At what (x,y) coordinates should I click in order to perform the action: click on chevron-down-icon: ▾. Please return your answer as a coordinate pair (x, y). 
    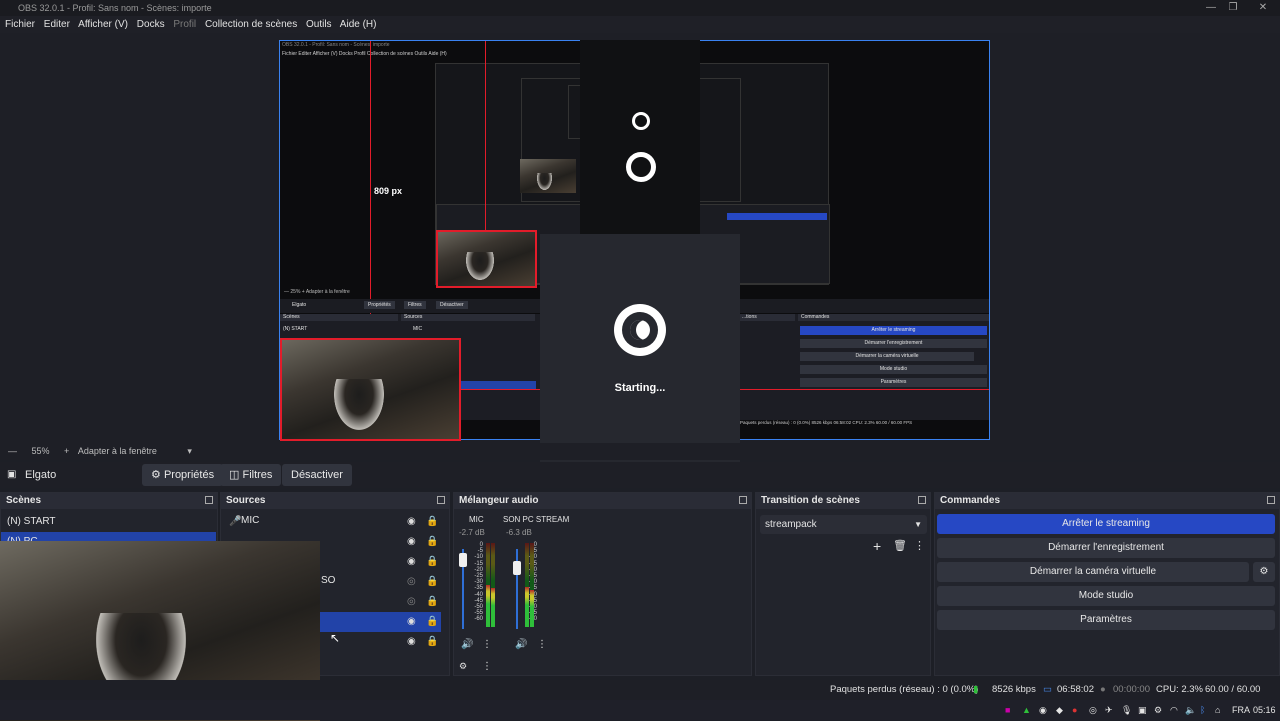
    Looking at the image, I should click on (189, 451).